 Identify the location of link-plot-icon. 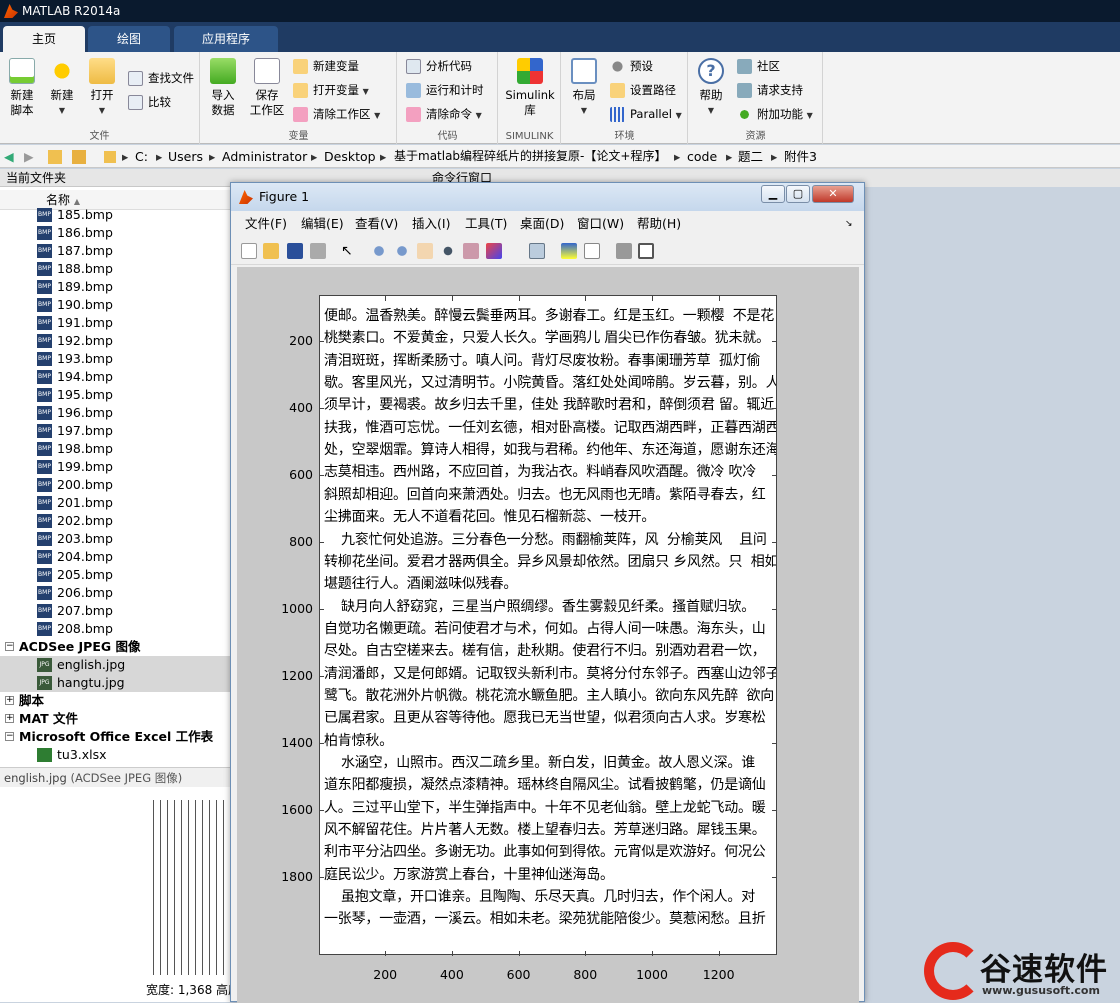
(537, 251).